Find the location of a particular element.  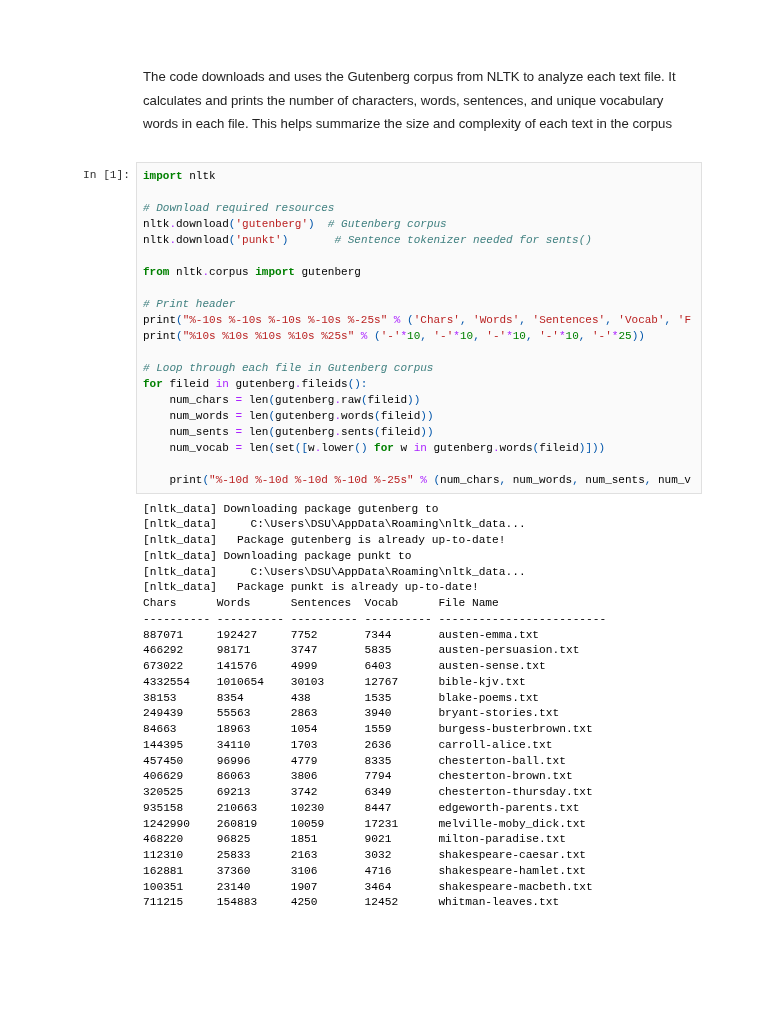

table-cell-text: 98171 is located at coordinates (234, 651).